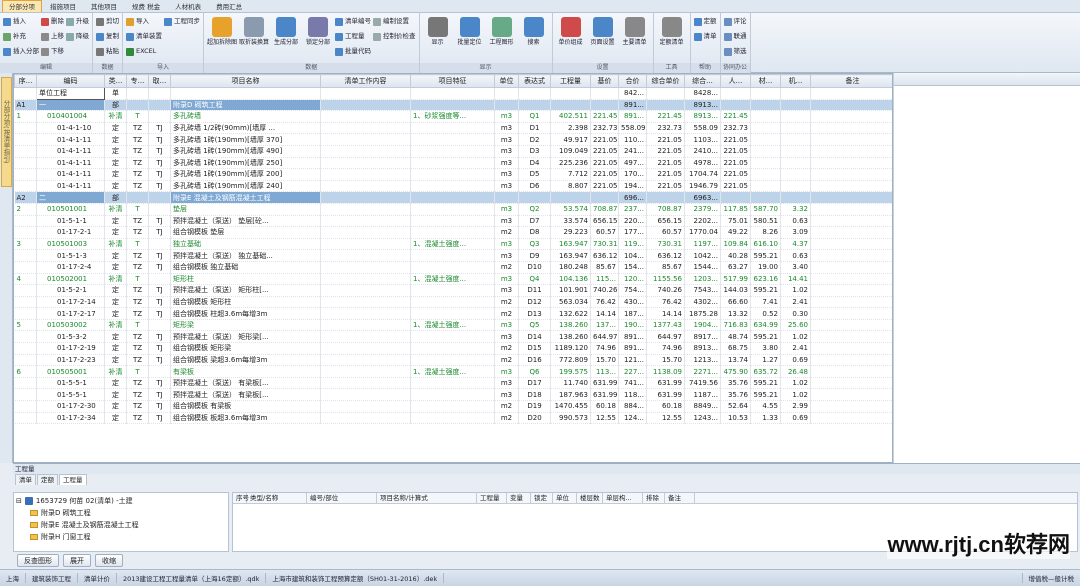 The image size is (1080, 586). What do you see at coordinates (795, 371) in the screenshot?
I see `table-cell: 26.48` at bounding box center [795, 371].